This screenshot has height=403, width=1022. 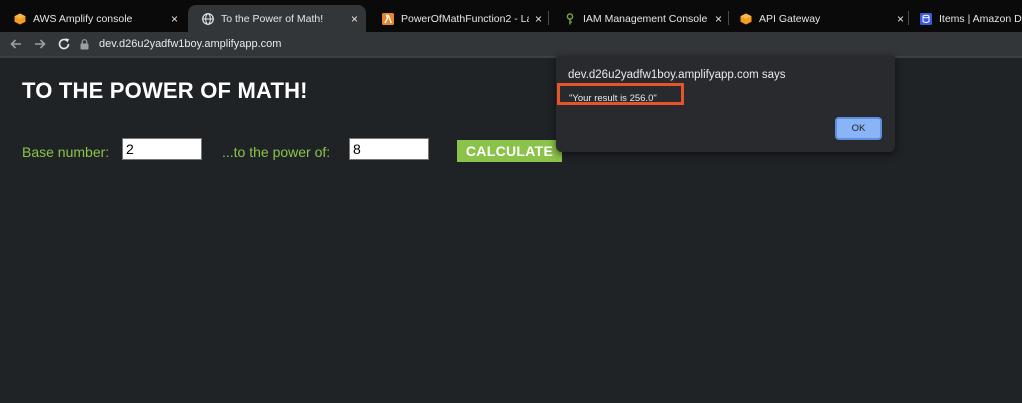 I want to click on power-label: ...to the power of:, so click(x=276, y=152).